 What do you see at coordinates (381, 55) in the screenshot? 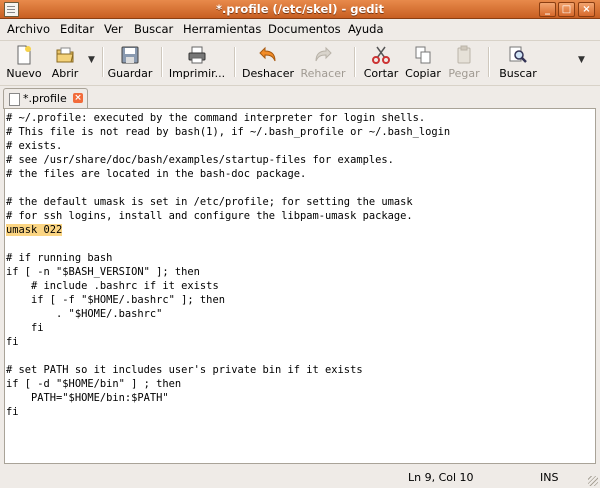
I see `scissors-icon` at bounding box center [381, 55].